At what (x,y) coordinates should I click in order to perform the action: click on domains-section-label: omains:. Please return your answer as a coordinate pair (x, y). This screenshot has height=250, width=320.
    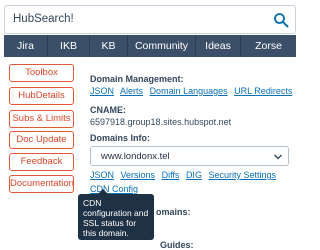
    Looking at the image, I should click on (173, 212).